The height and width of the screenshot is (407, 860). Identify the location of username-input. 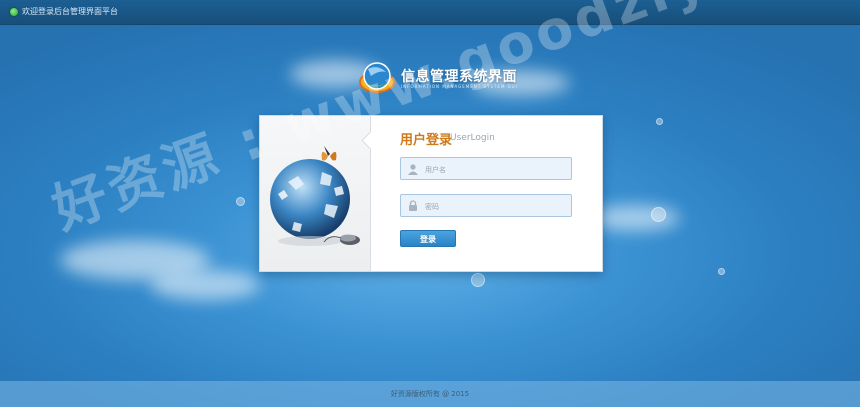
(498, 169).